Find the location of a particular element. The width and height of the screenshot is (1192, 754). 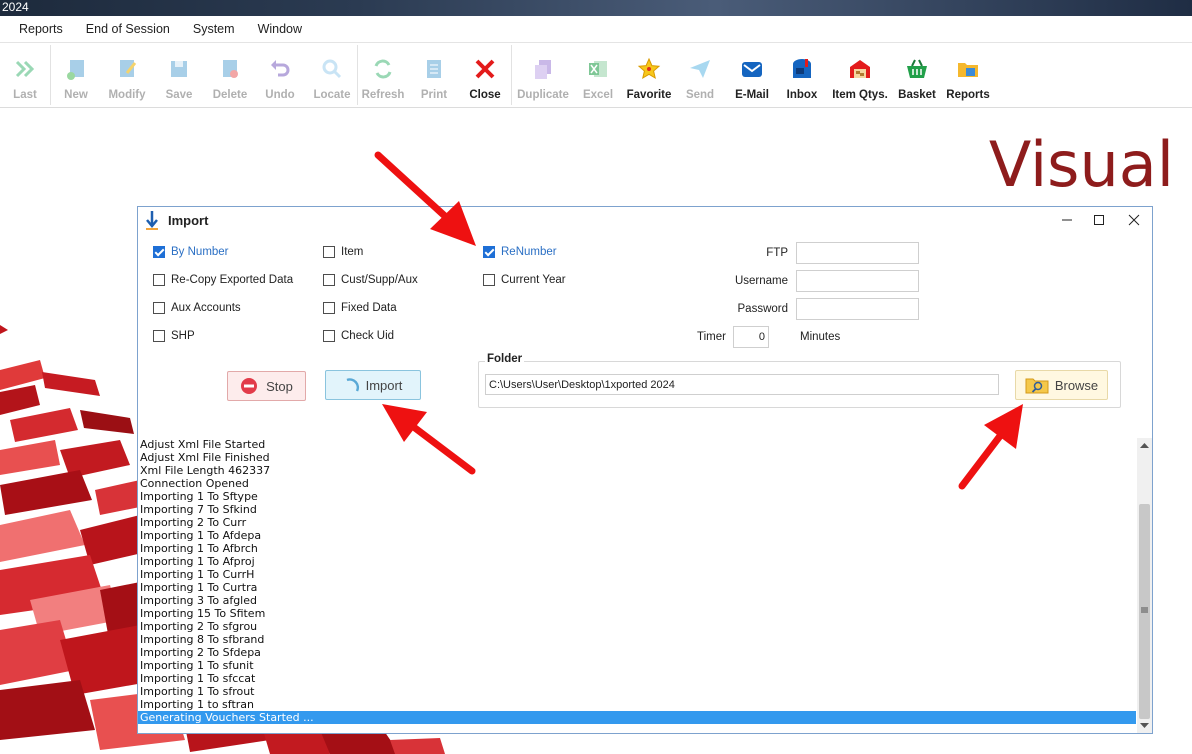

excel-button: Excel is located at coordinates (598, 75).